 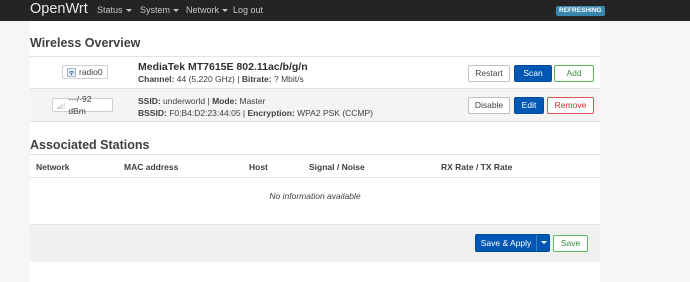 I want to click on ssid-label: SSID:, so click(x=149, y=101).